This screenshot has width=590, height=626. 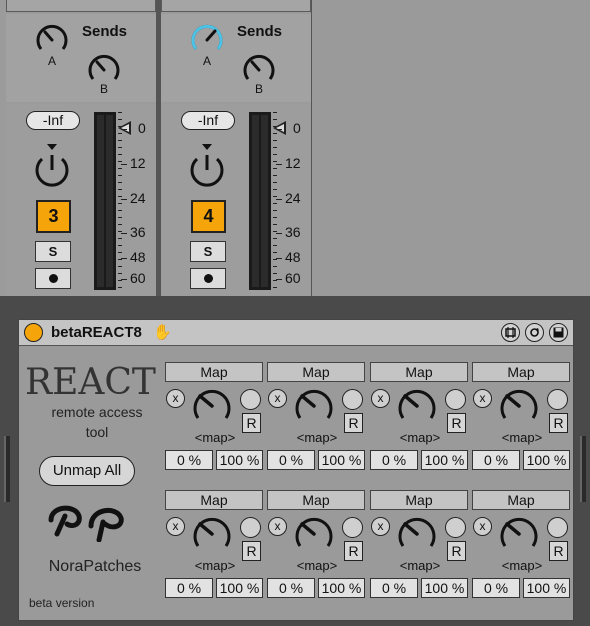 I want to click on track-activator: 4, so click(x=208, y=216).